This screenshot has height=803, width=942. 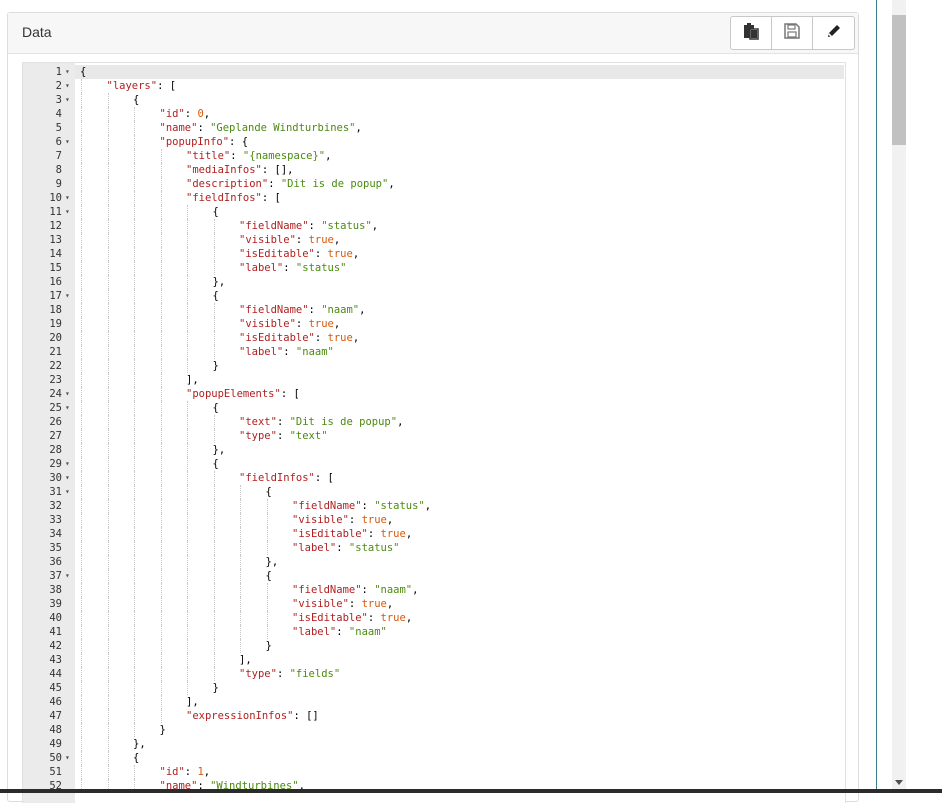 What do you see at coordinates (434, 226) in the screenshot?
I see `code-line: 12 "fieldName": "status",` at bounding box center [434, 226].